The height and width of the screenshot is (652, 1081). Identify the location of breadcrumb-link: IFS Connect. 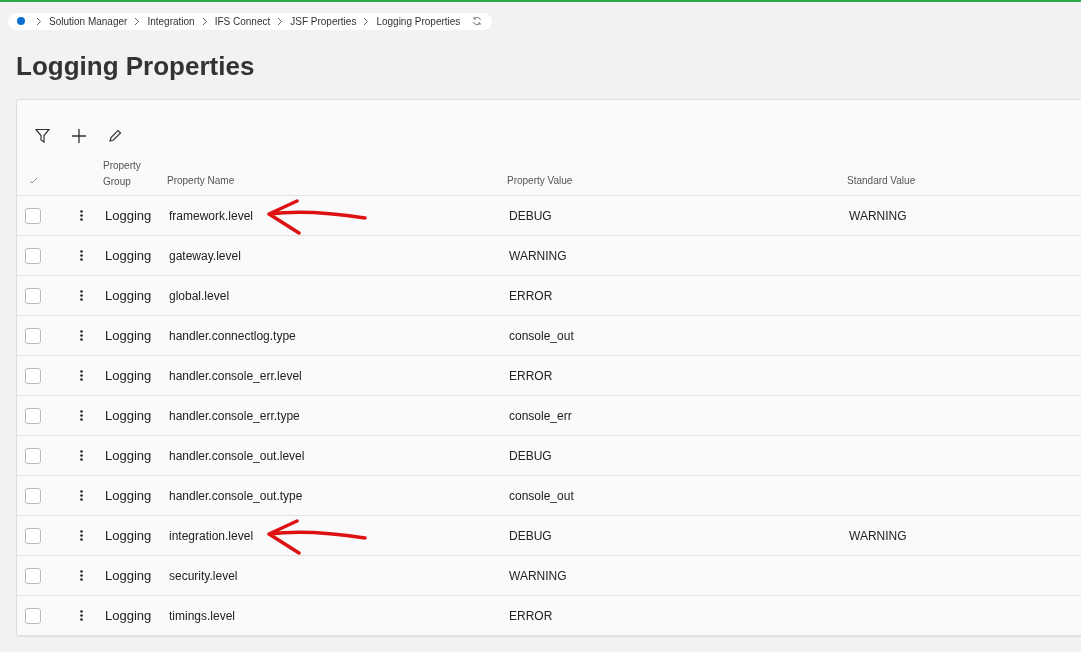
(242, 21).